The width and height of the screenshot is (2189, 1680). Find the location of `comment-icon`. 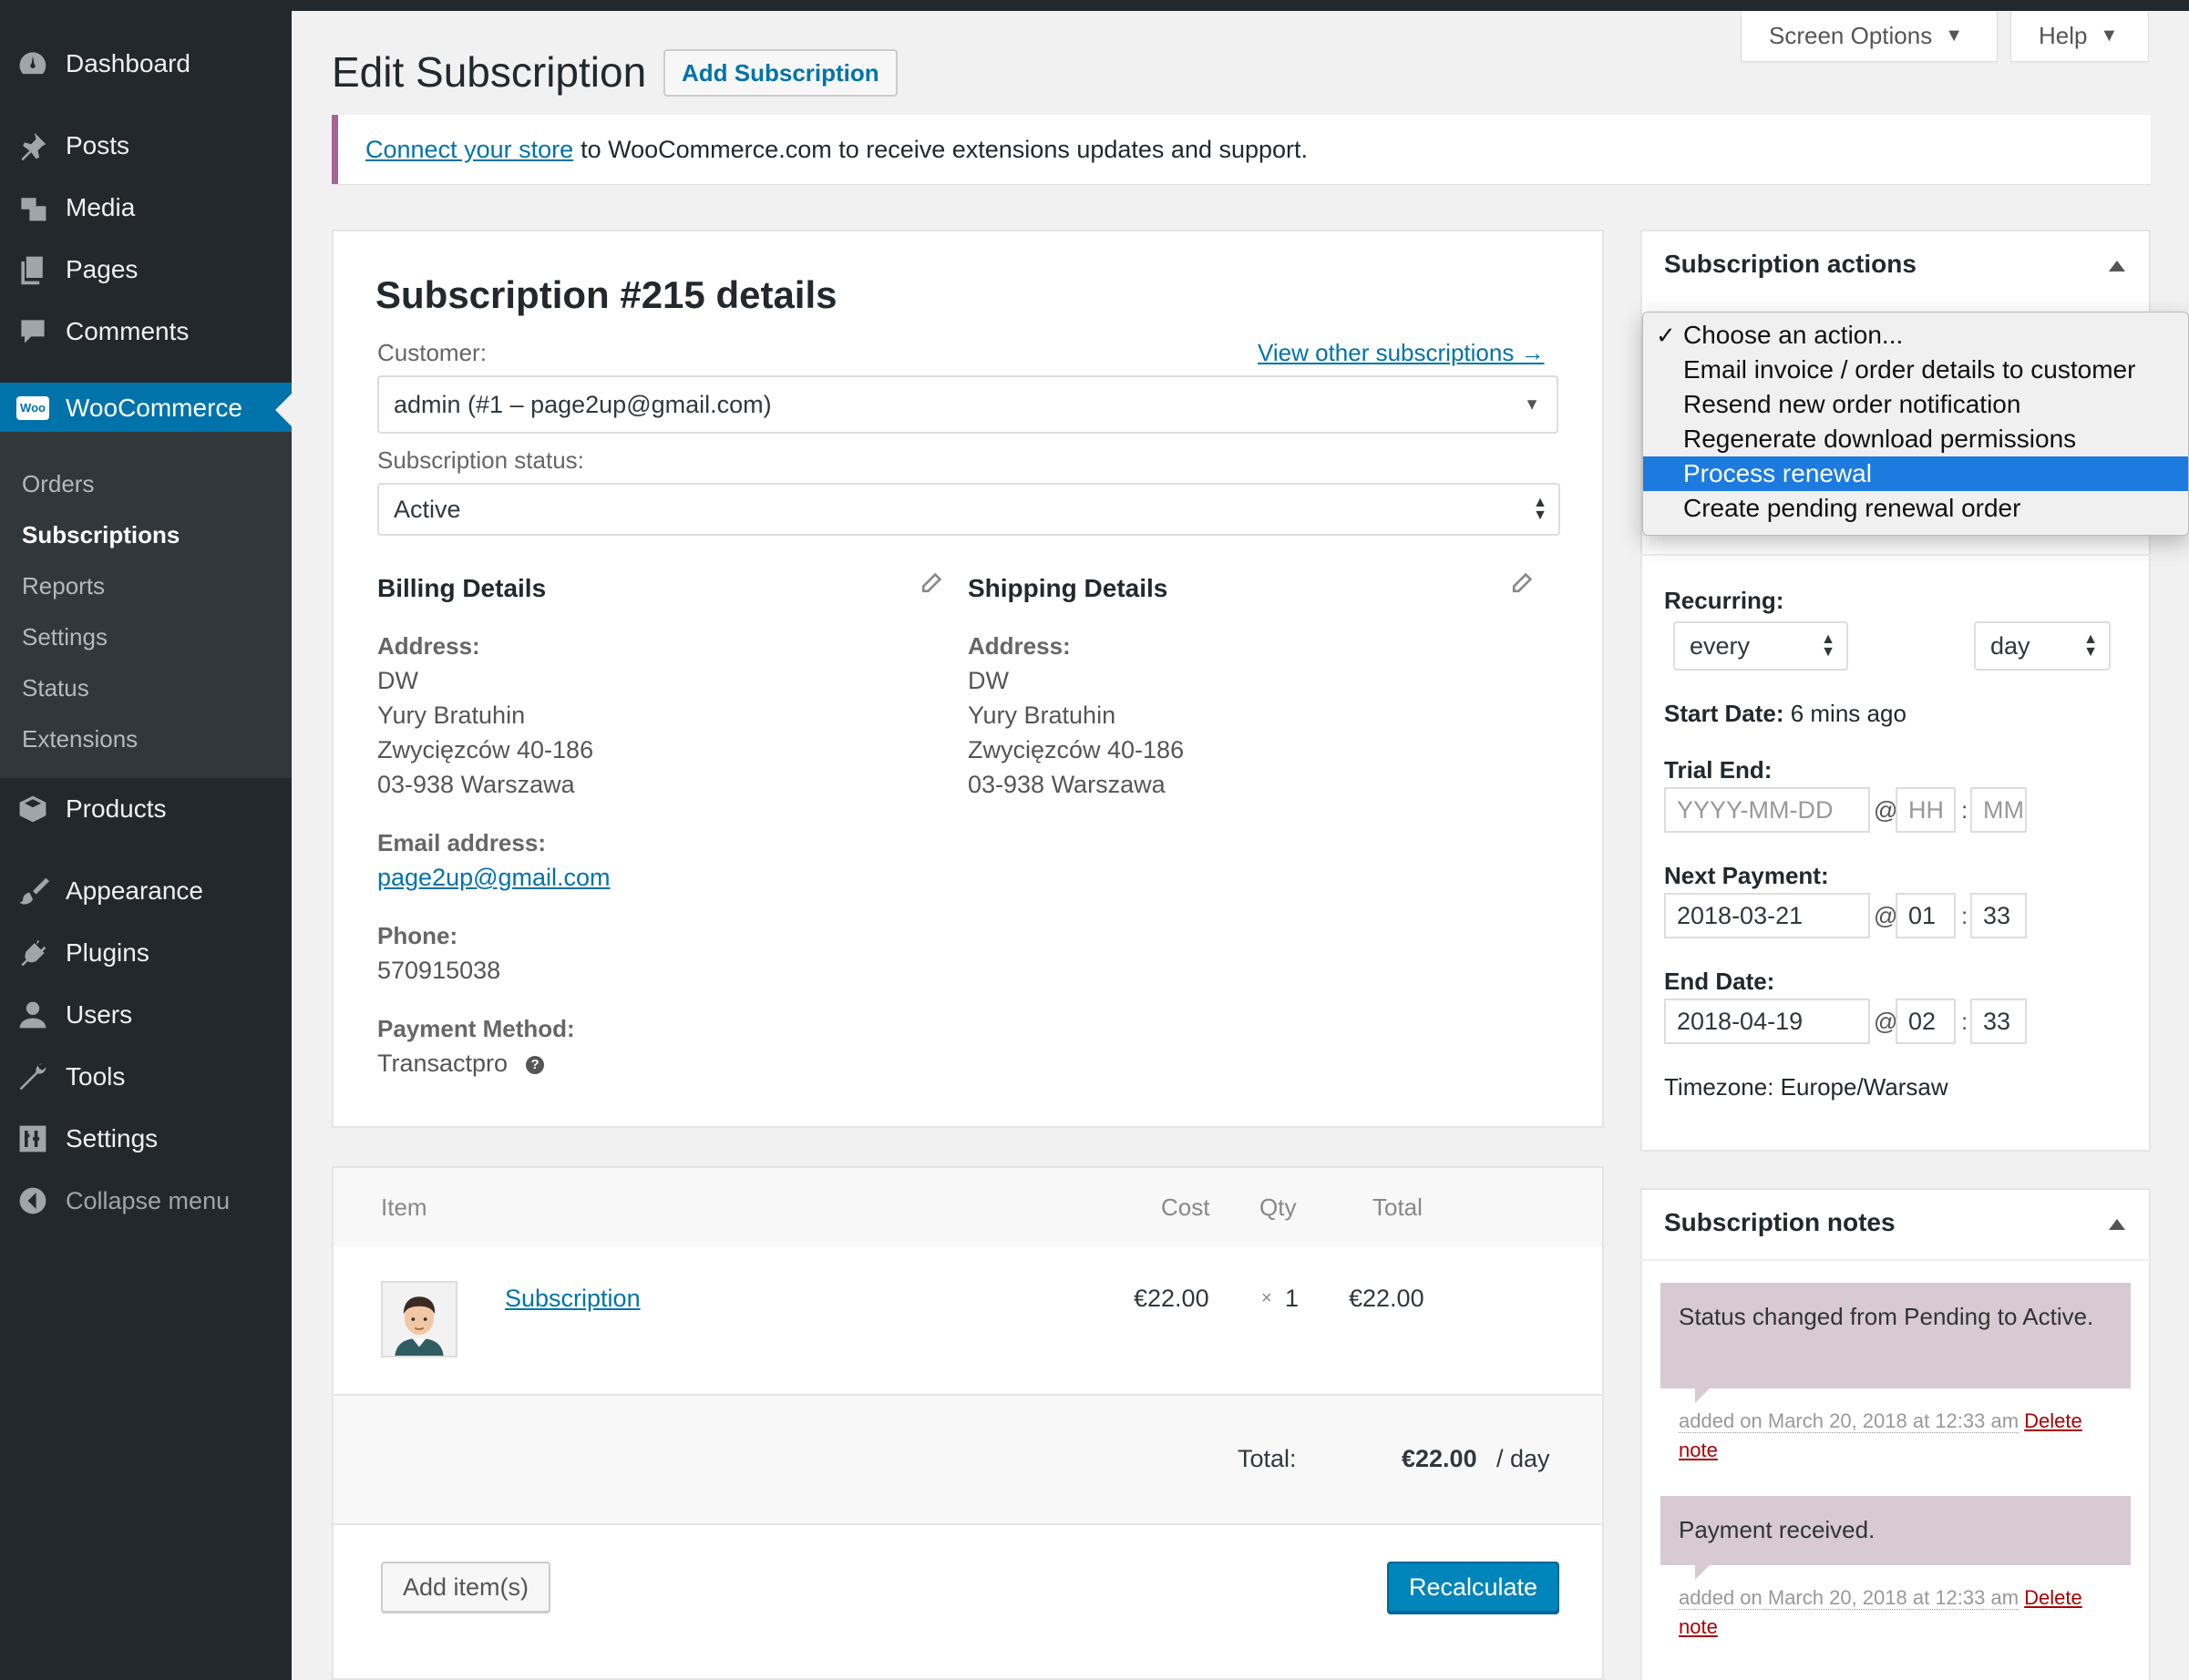

comment-icon is located at coordinates (33, 332).